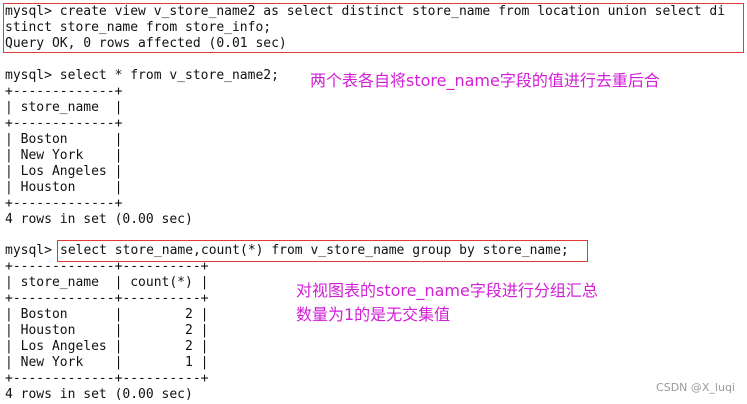 This screenshot has height=404, width=747. Describe the element at coordinates (695, 387) in the screenshot. I see `csdn-watermark: CSDN @X_luqi` at that location.